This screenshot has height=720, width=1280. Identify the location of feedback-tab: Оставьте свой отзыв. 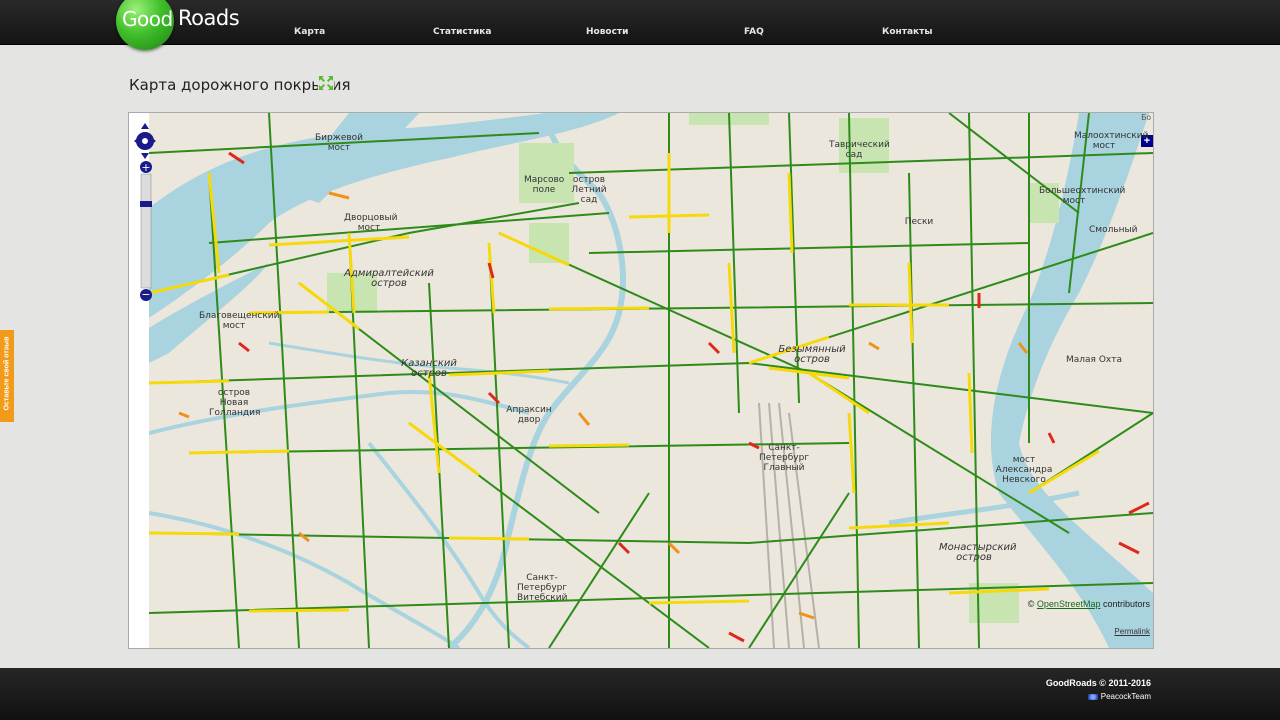
(7, 376).